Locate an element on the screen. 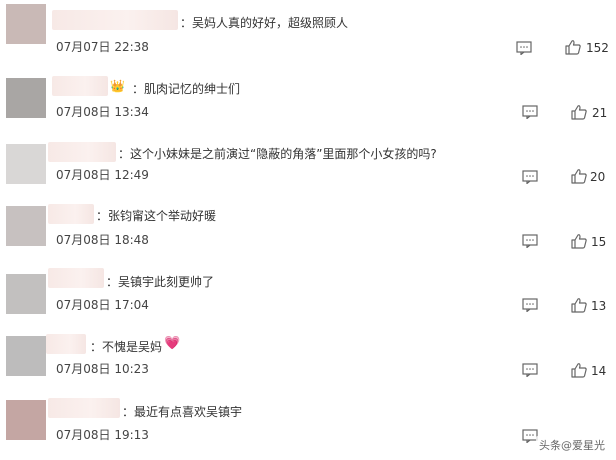  comment-date: 07月08日 12:49 is located at coordinates (102, 175).